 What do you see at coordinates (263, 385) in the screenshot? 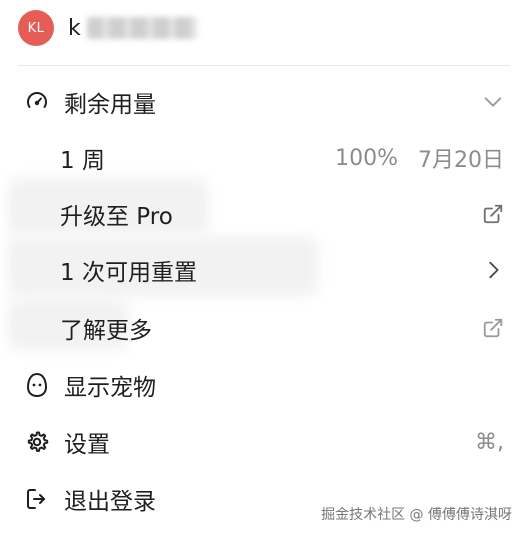
I see `show-pet-item: 显示宠物` at bounding box center [263, 385].